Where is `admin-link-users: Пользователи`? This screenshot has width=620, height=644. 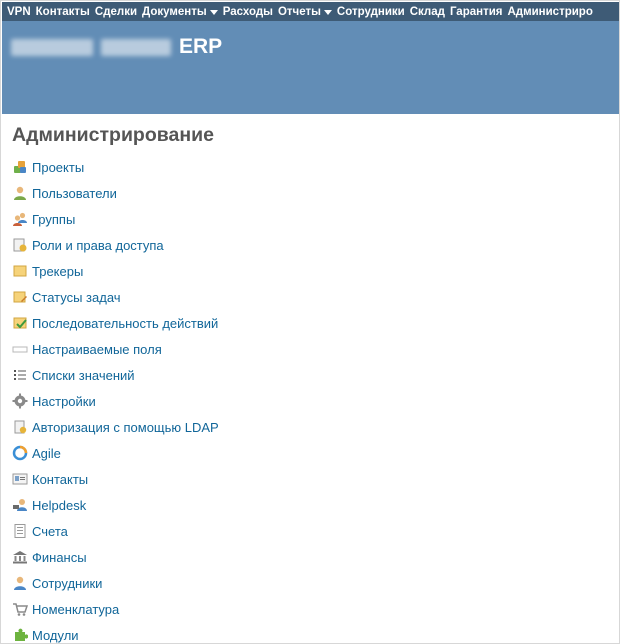
admin-link-users: Пользователи is located at coordinates (74, 193).